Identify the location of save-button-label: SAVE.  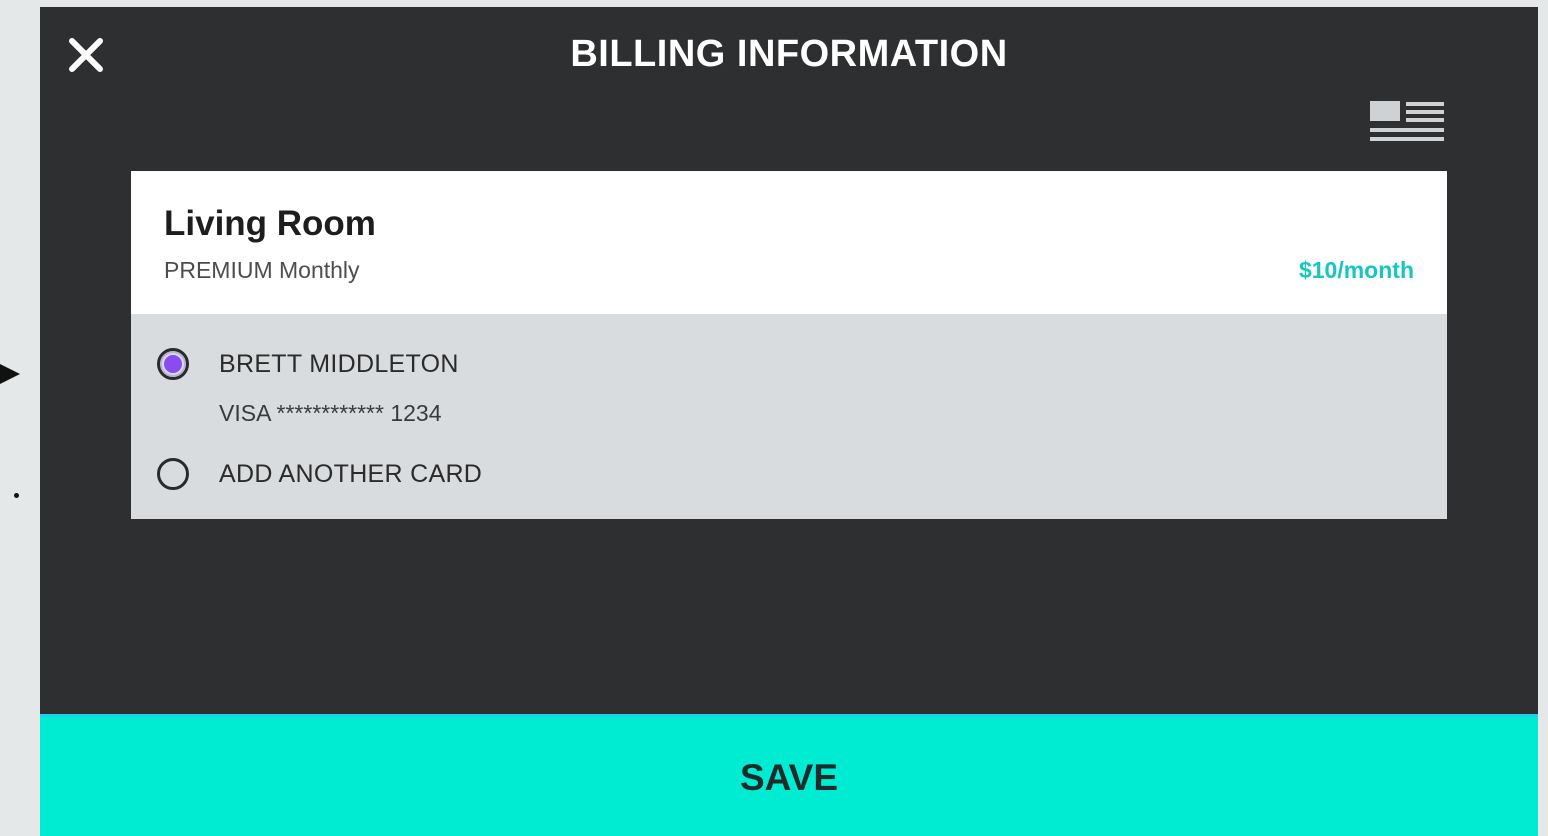
(788, 777).